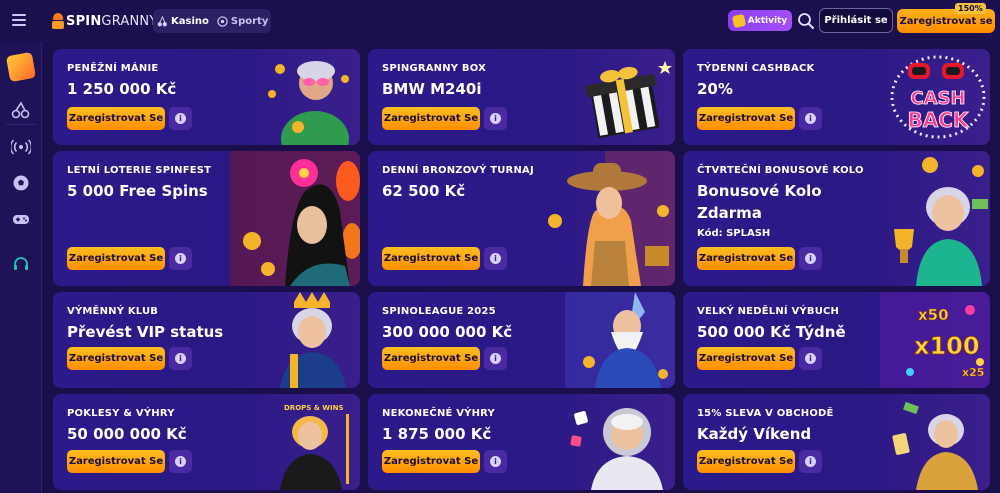 The width and height of the screenshot is (1000, 493). What do you see at coordinates (754, 434) in the screenshot?
I see `promo-title: Každý Víkend` at bounding box center [754, 434].